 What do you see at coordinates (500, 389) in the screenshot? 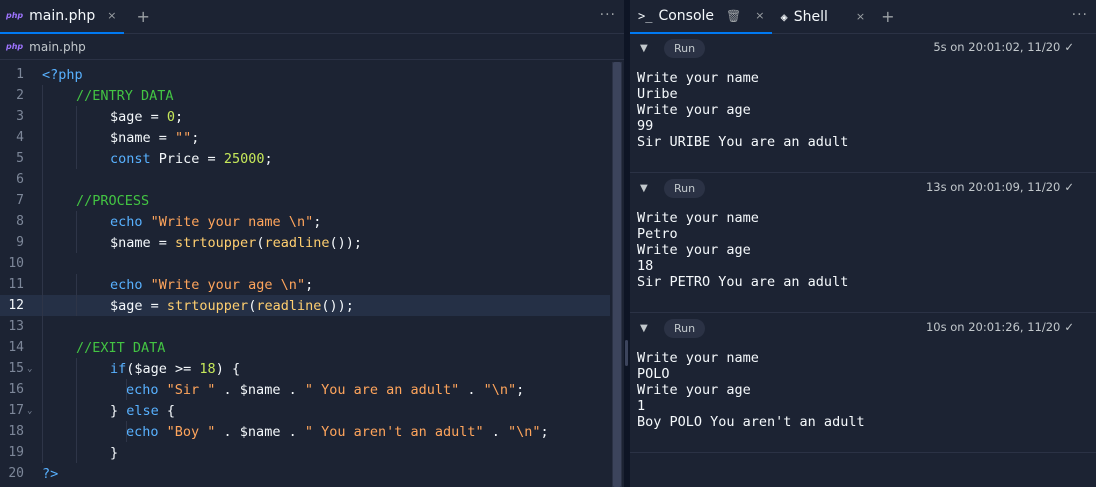
I see `code-token: "\n"` at bounding box center [500, 389].